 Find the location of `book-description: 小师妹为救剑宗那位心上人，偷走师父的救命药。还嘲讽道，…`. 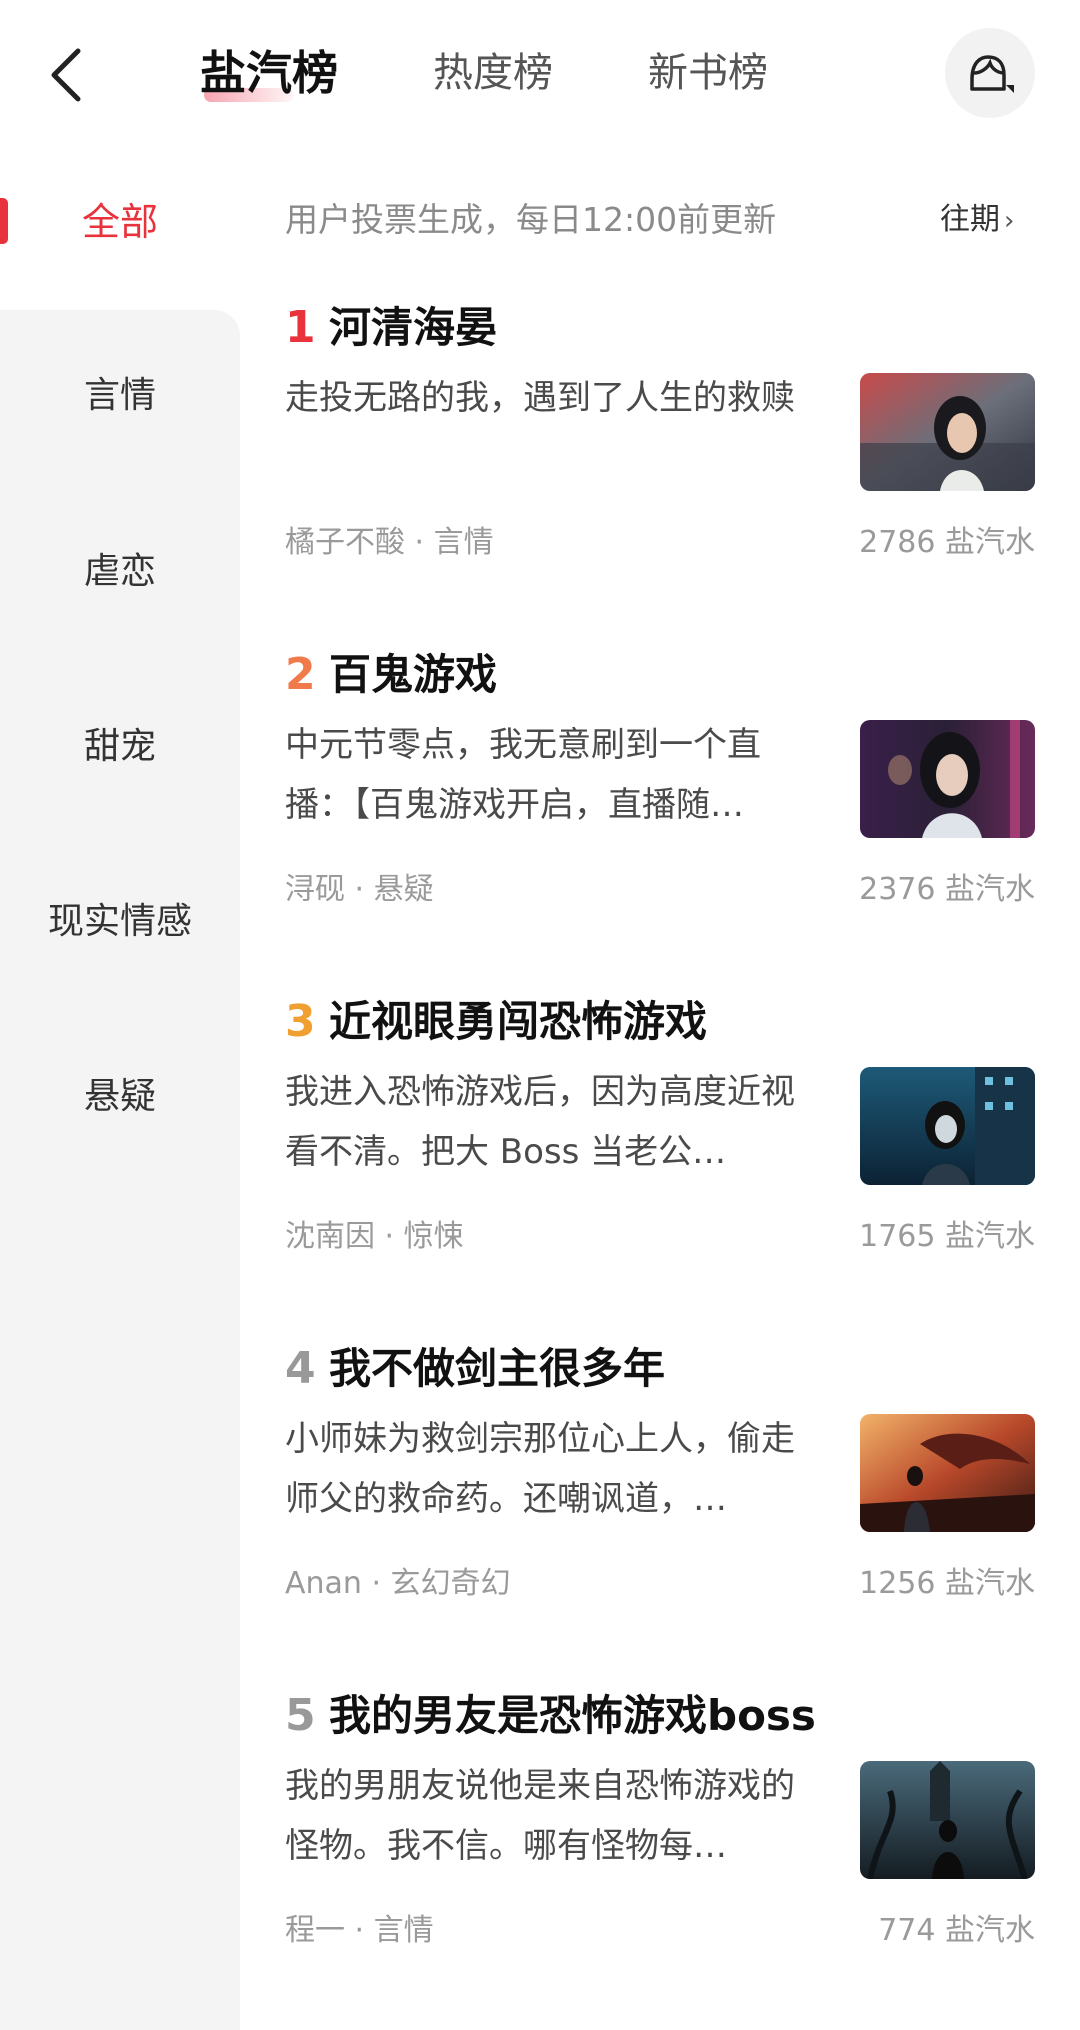

book-description: 小师妹为救剑宗那位心上人，偷走师父的救命药。还嘲讽道，… is located at coordinates (540, 1469).